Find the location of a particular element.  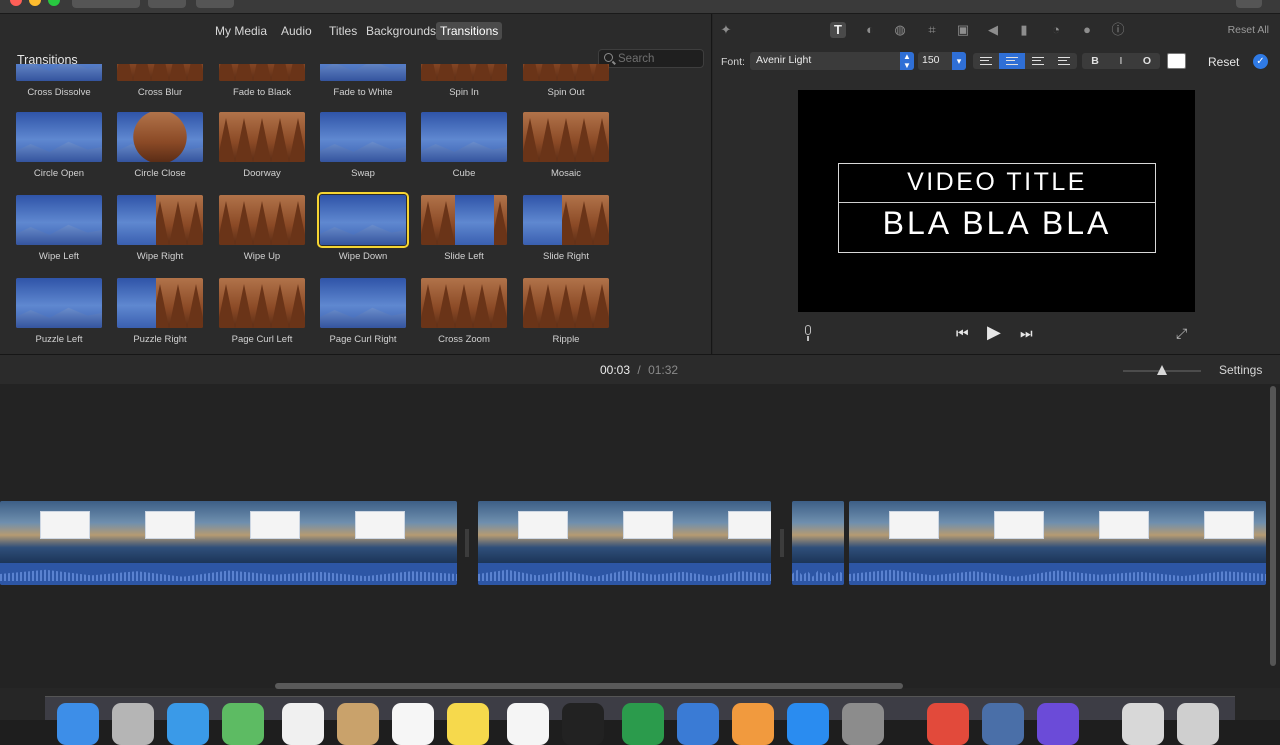

transition-item: Cross Dissolve is located at coordinates (66, 87).